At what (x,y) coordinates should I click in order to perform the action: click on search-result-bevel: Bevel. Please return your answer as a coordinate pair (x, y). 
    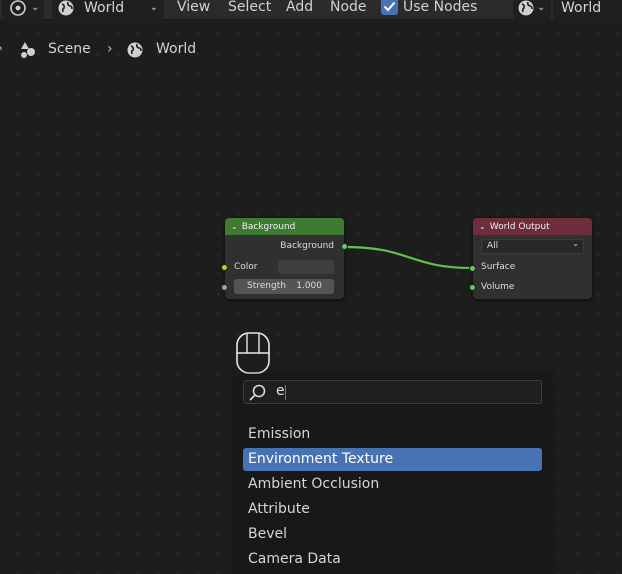
    Looking at the image, I should click on (392, 534).